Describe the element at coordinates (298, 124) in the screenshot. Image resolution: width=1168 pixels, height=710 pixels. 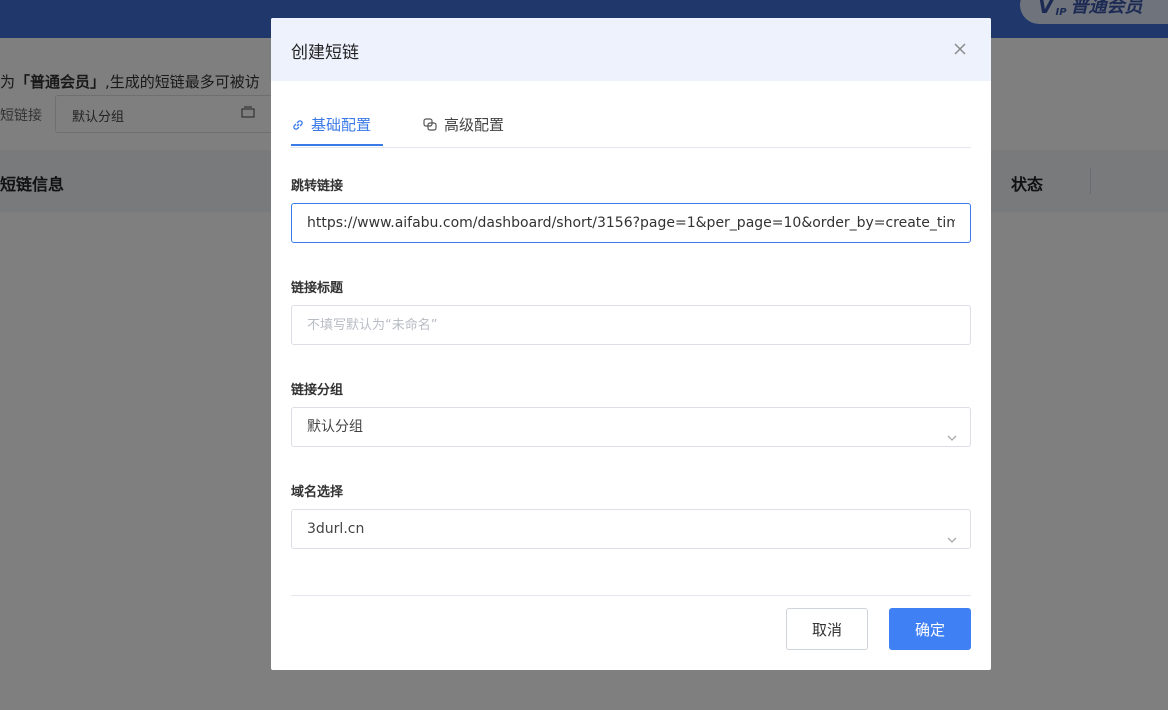
I see `link-icon` at that location.